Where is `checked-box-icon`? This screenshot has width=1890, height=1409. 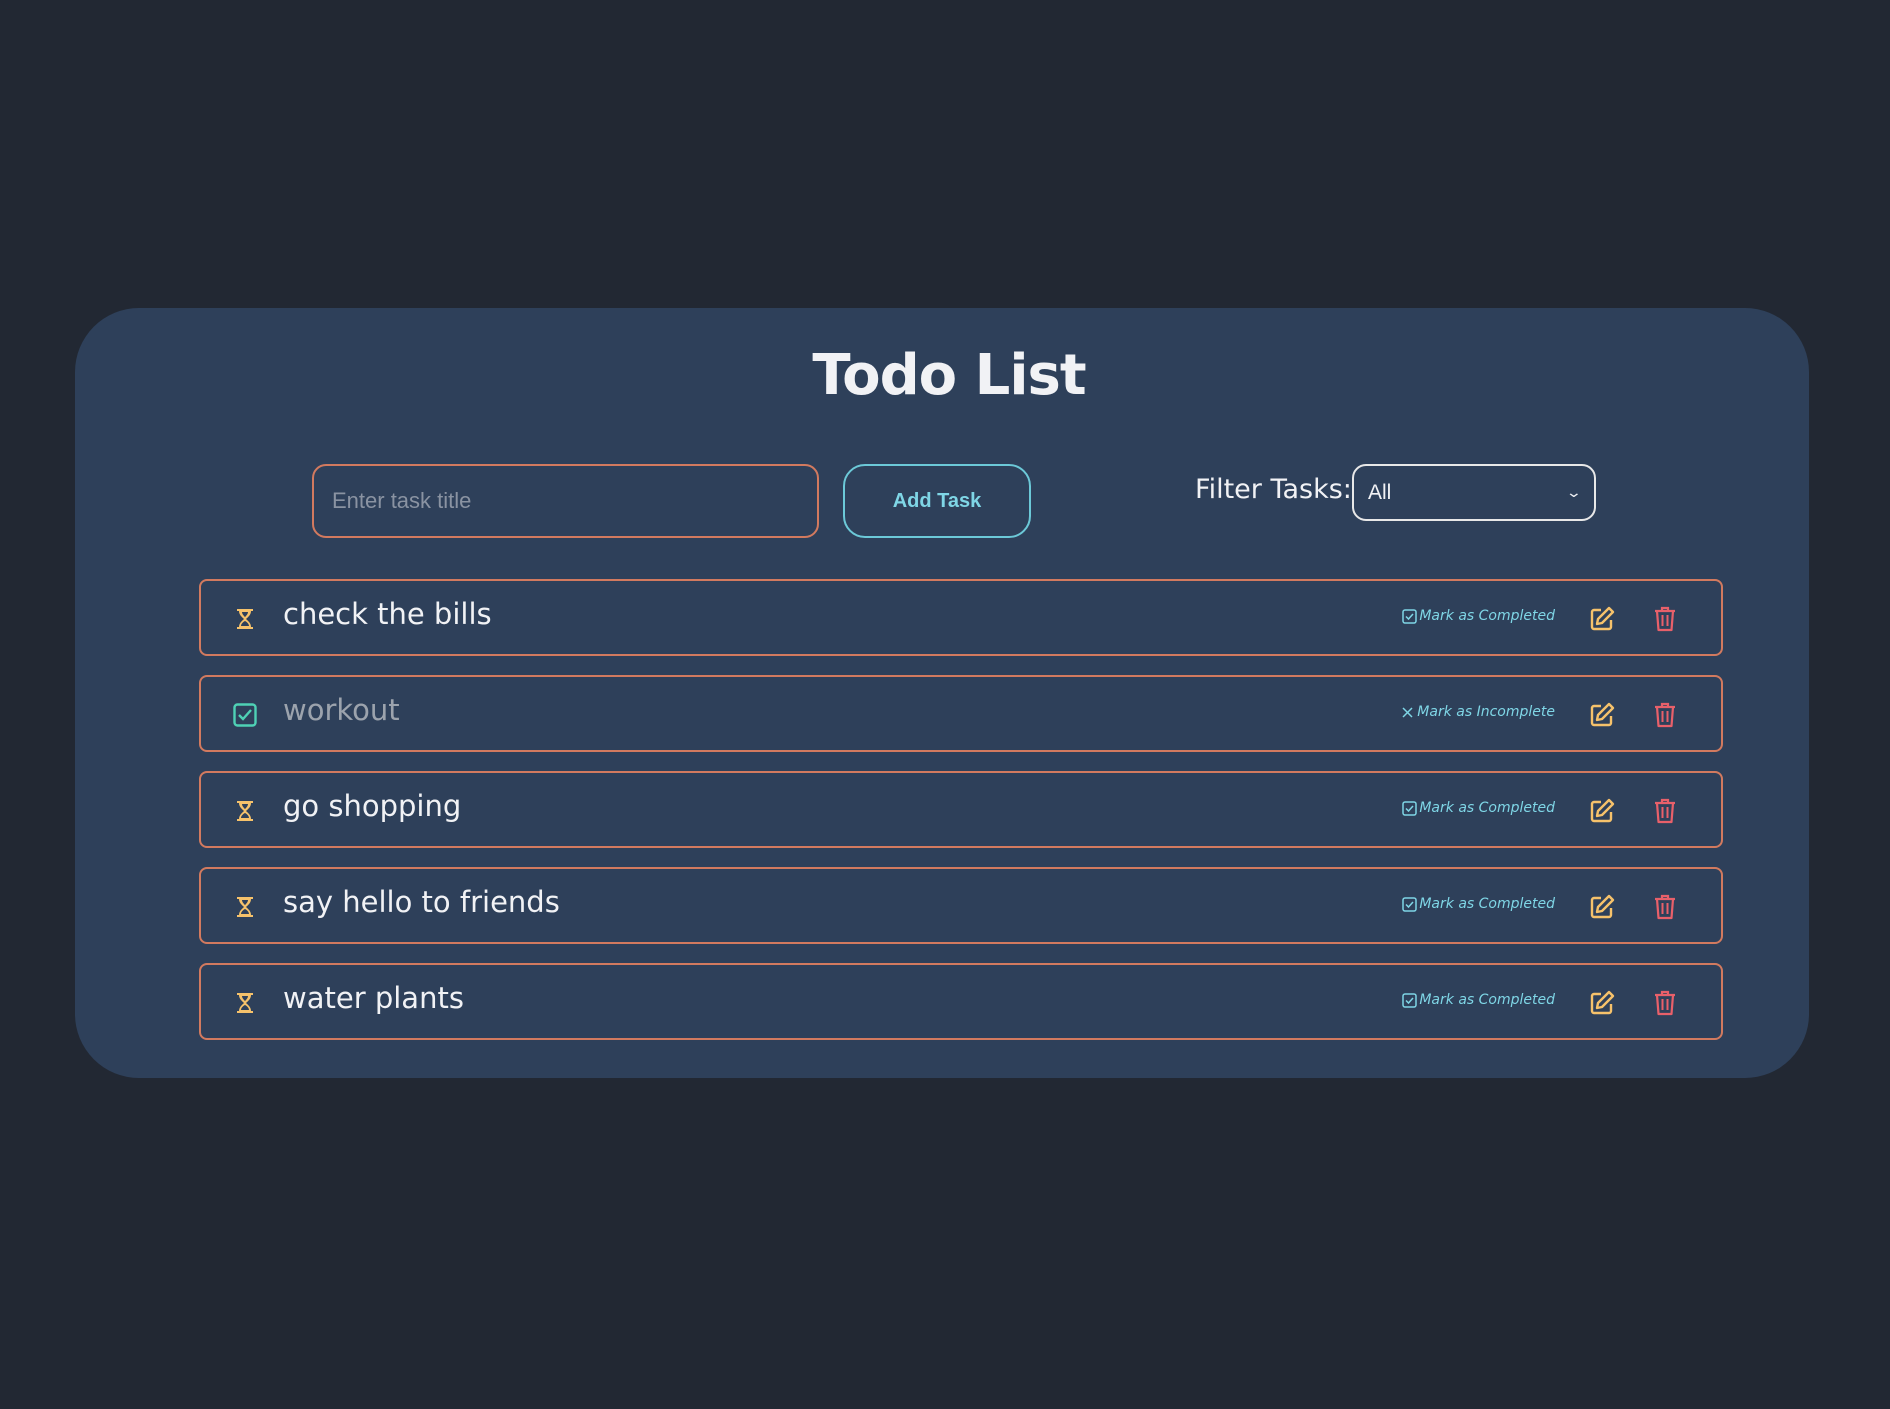 checked-box-icon is located at coordinates (245, 715).